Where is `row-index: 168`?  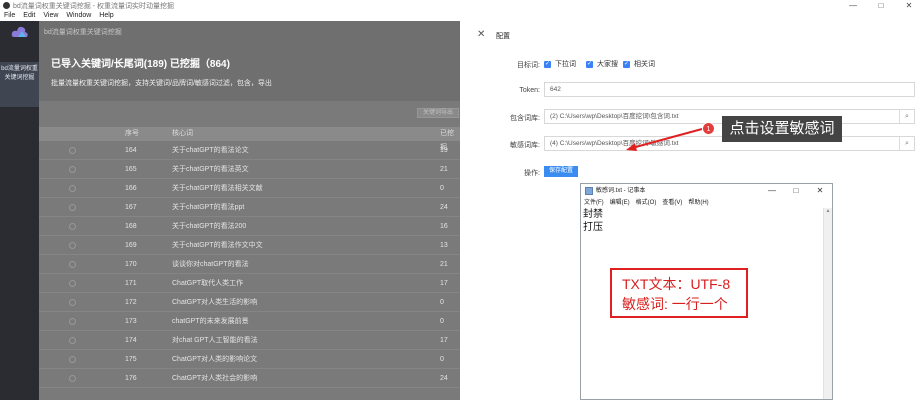 row-index: 168 is located at coordinates (131, 226).